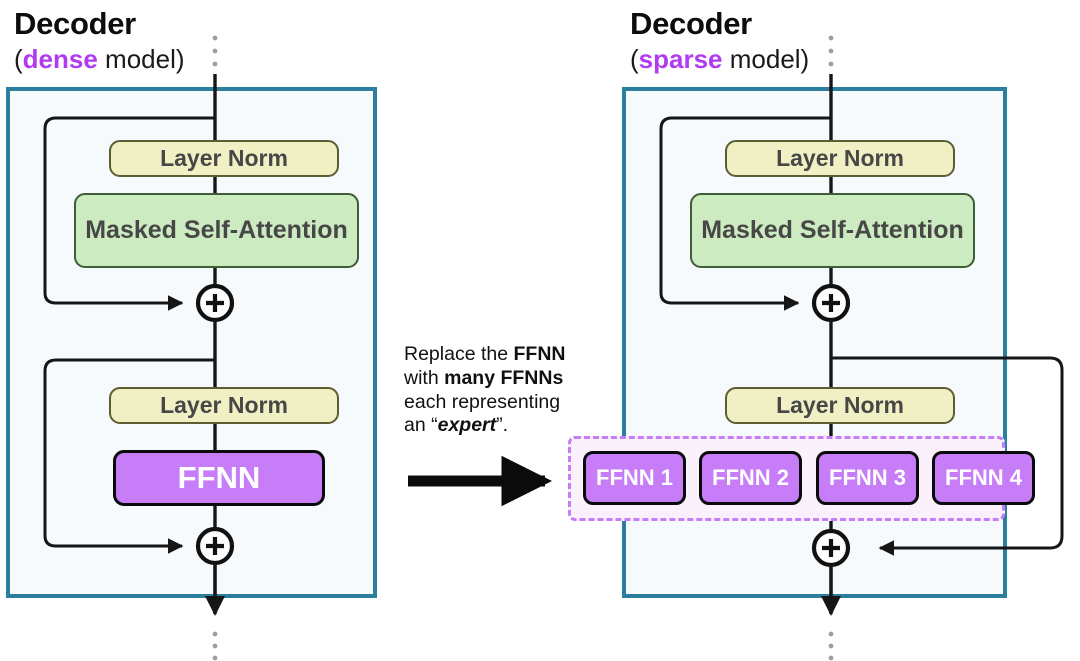 This screenshot has height=661, width=1080. I want to click on left-output-dots, so click(215, 646).